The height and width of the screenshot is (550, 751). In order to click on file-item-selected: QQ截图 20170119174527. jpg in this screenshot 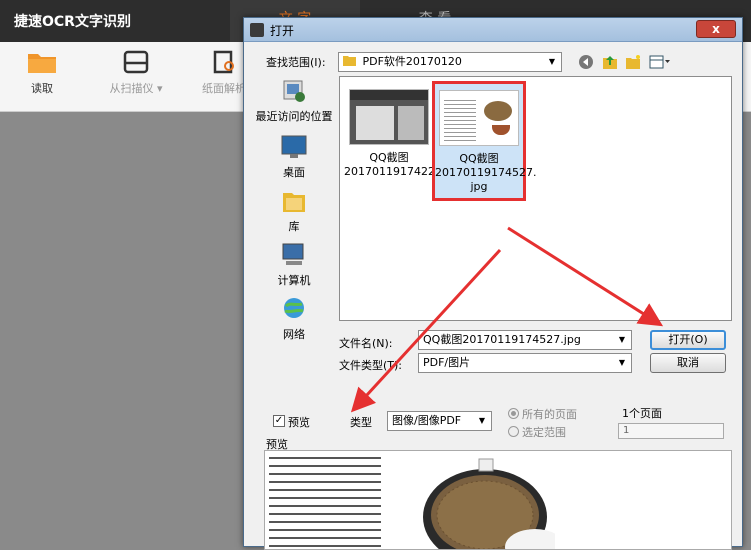, I will do `click(484, 141)`.